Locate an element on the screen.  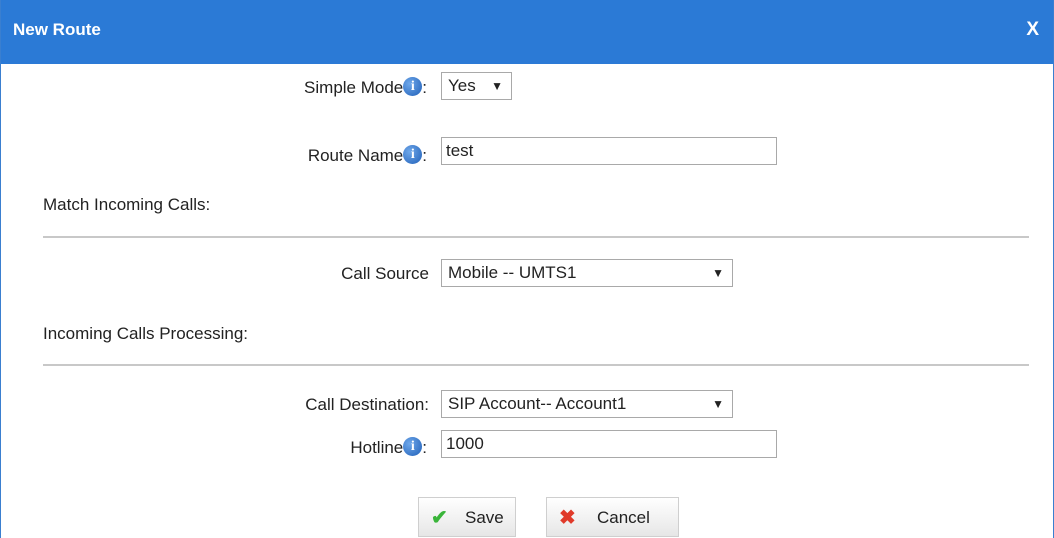
route-name-label: Route Name i: is located at coordinates (367, 155).